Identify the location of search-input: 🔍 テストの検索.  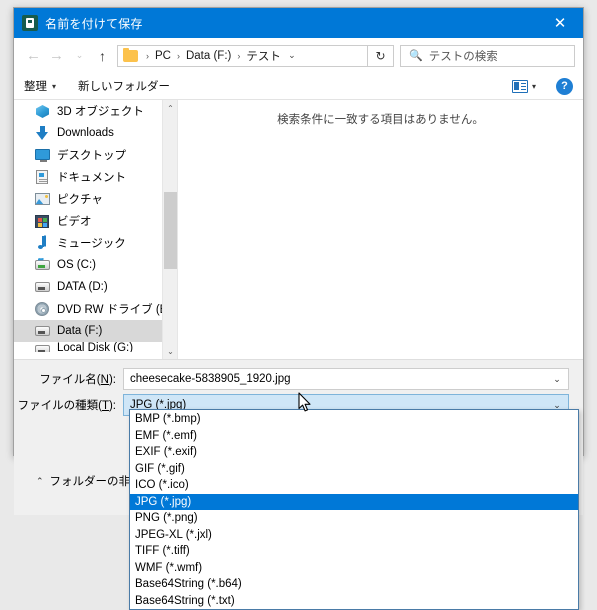
(487, 55).